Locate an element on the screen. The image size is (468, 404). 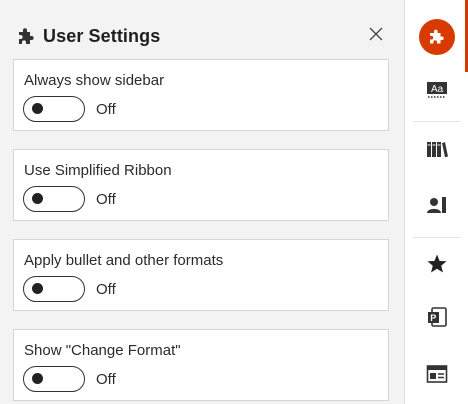
rail-button-user-management is located at coordinates (436, 207).